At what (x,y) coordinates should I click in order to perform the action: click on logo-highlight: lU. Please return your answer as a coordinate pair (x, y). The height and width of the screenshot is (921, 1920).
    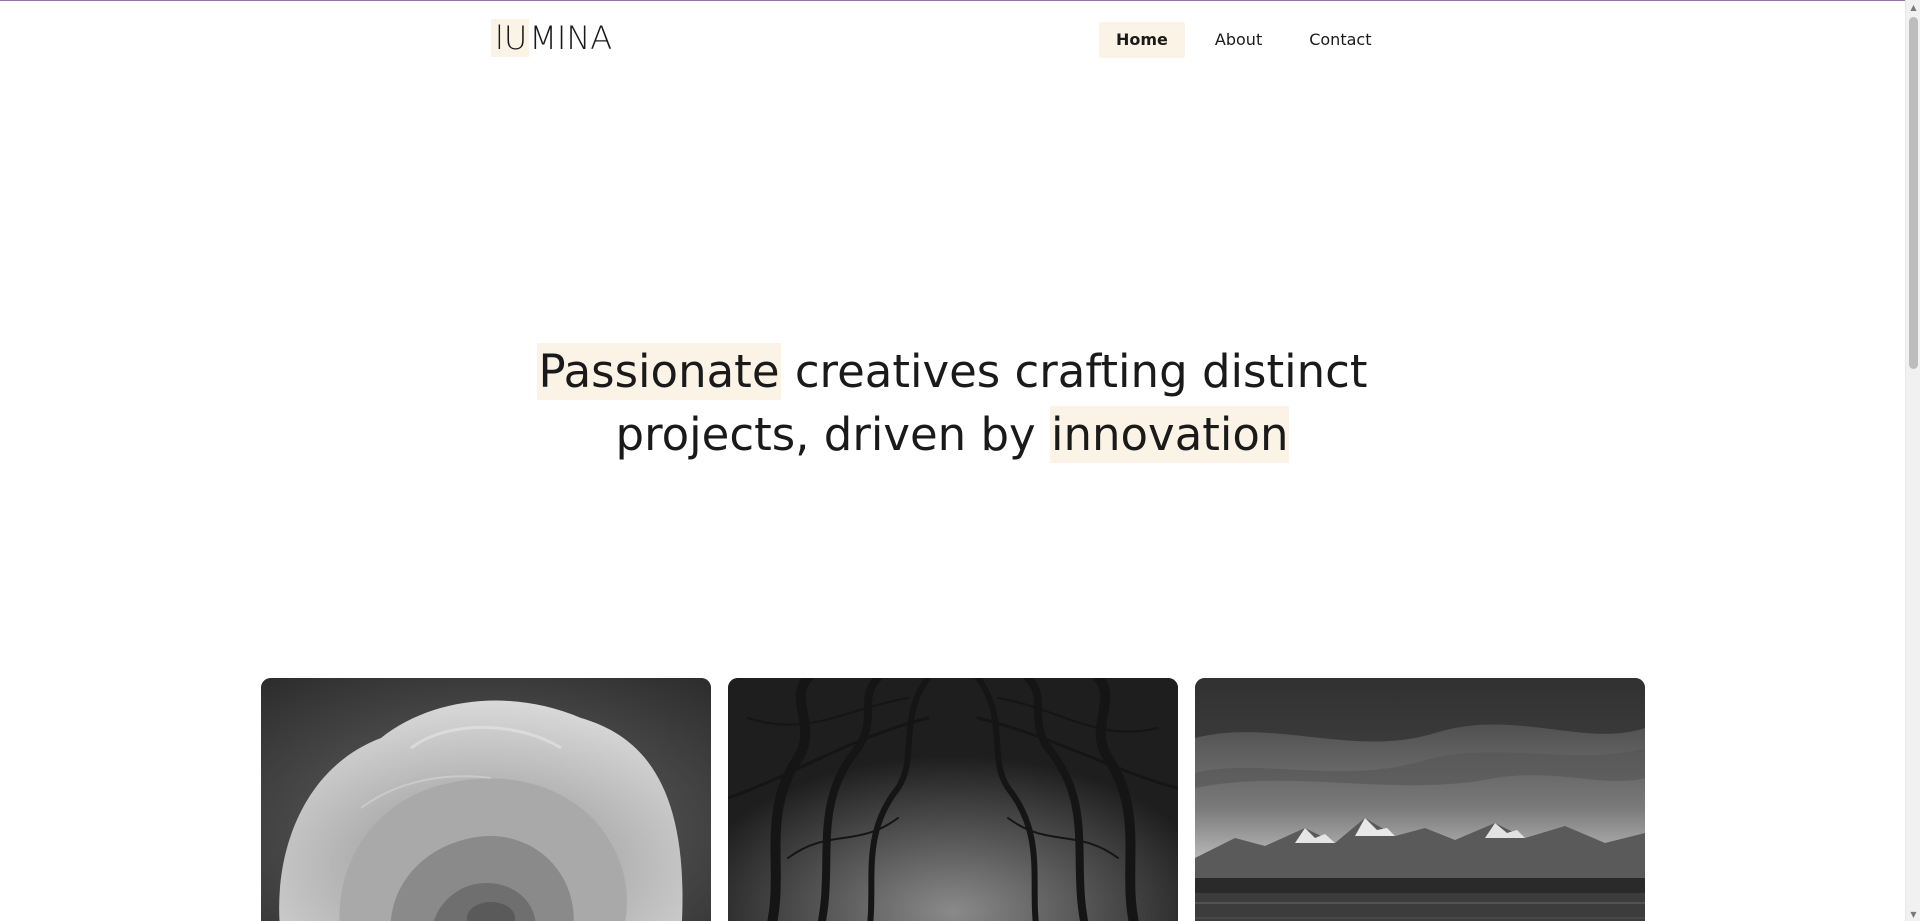
    Looking at the image, I should click on (510, 38).